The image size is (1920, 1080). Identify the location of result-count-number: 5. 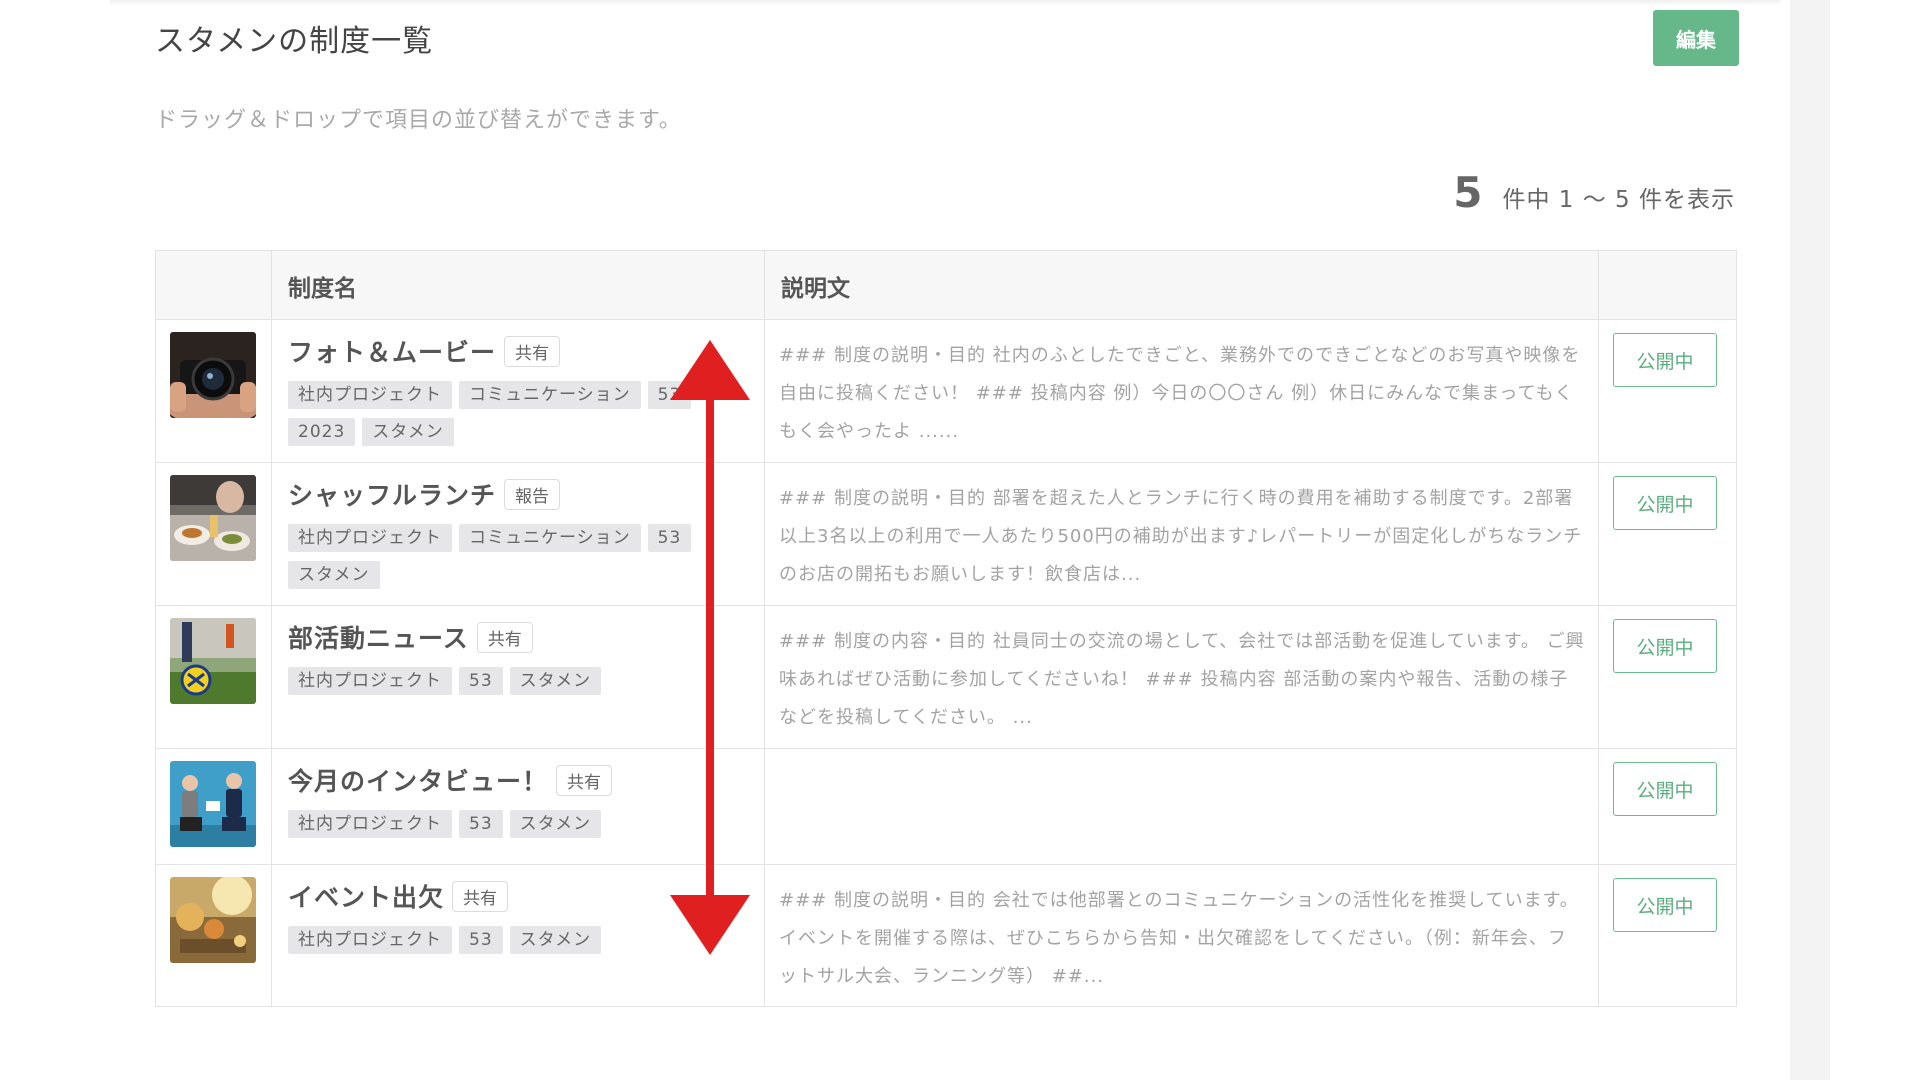
(1468, 192).